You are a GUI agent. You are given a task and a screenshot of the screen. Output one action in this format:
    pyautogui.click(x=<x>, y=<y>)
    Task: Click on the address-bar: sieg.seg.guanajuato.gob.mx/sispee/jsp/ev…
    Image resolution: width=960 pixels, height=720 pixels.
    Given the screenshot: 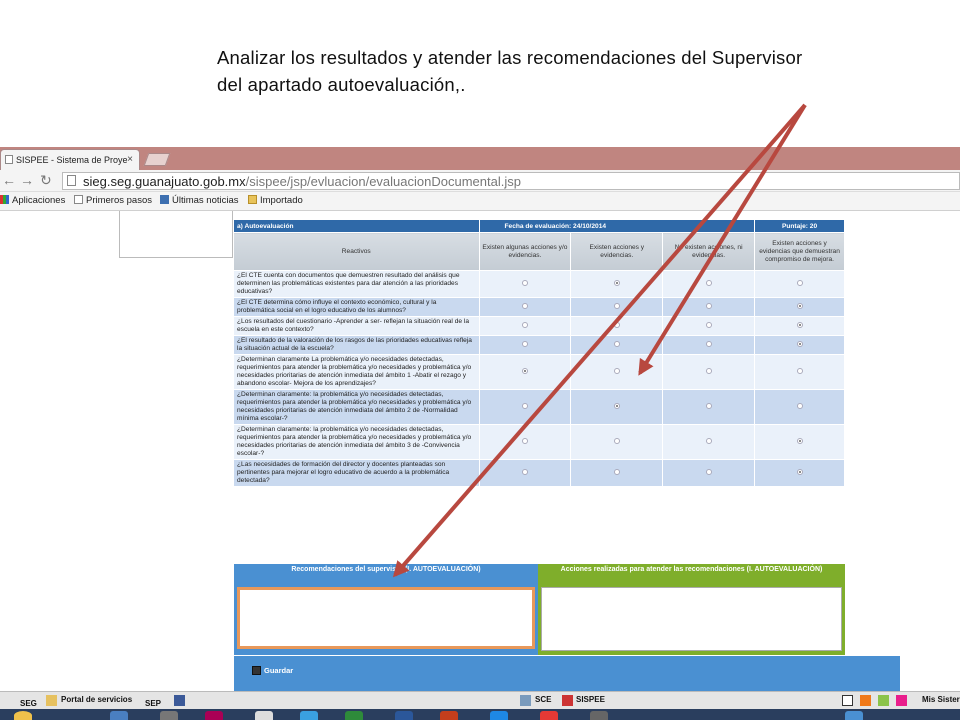 What is the action you would take?
    pyautogui.click(x=511, y=181)
    